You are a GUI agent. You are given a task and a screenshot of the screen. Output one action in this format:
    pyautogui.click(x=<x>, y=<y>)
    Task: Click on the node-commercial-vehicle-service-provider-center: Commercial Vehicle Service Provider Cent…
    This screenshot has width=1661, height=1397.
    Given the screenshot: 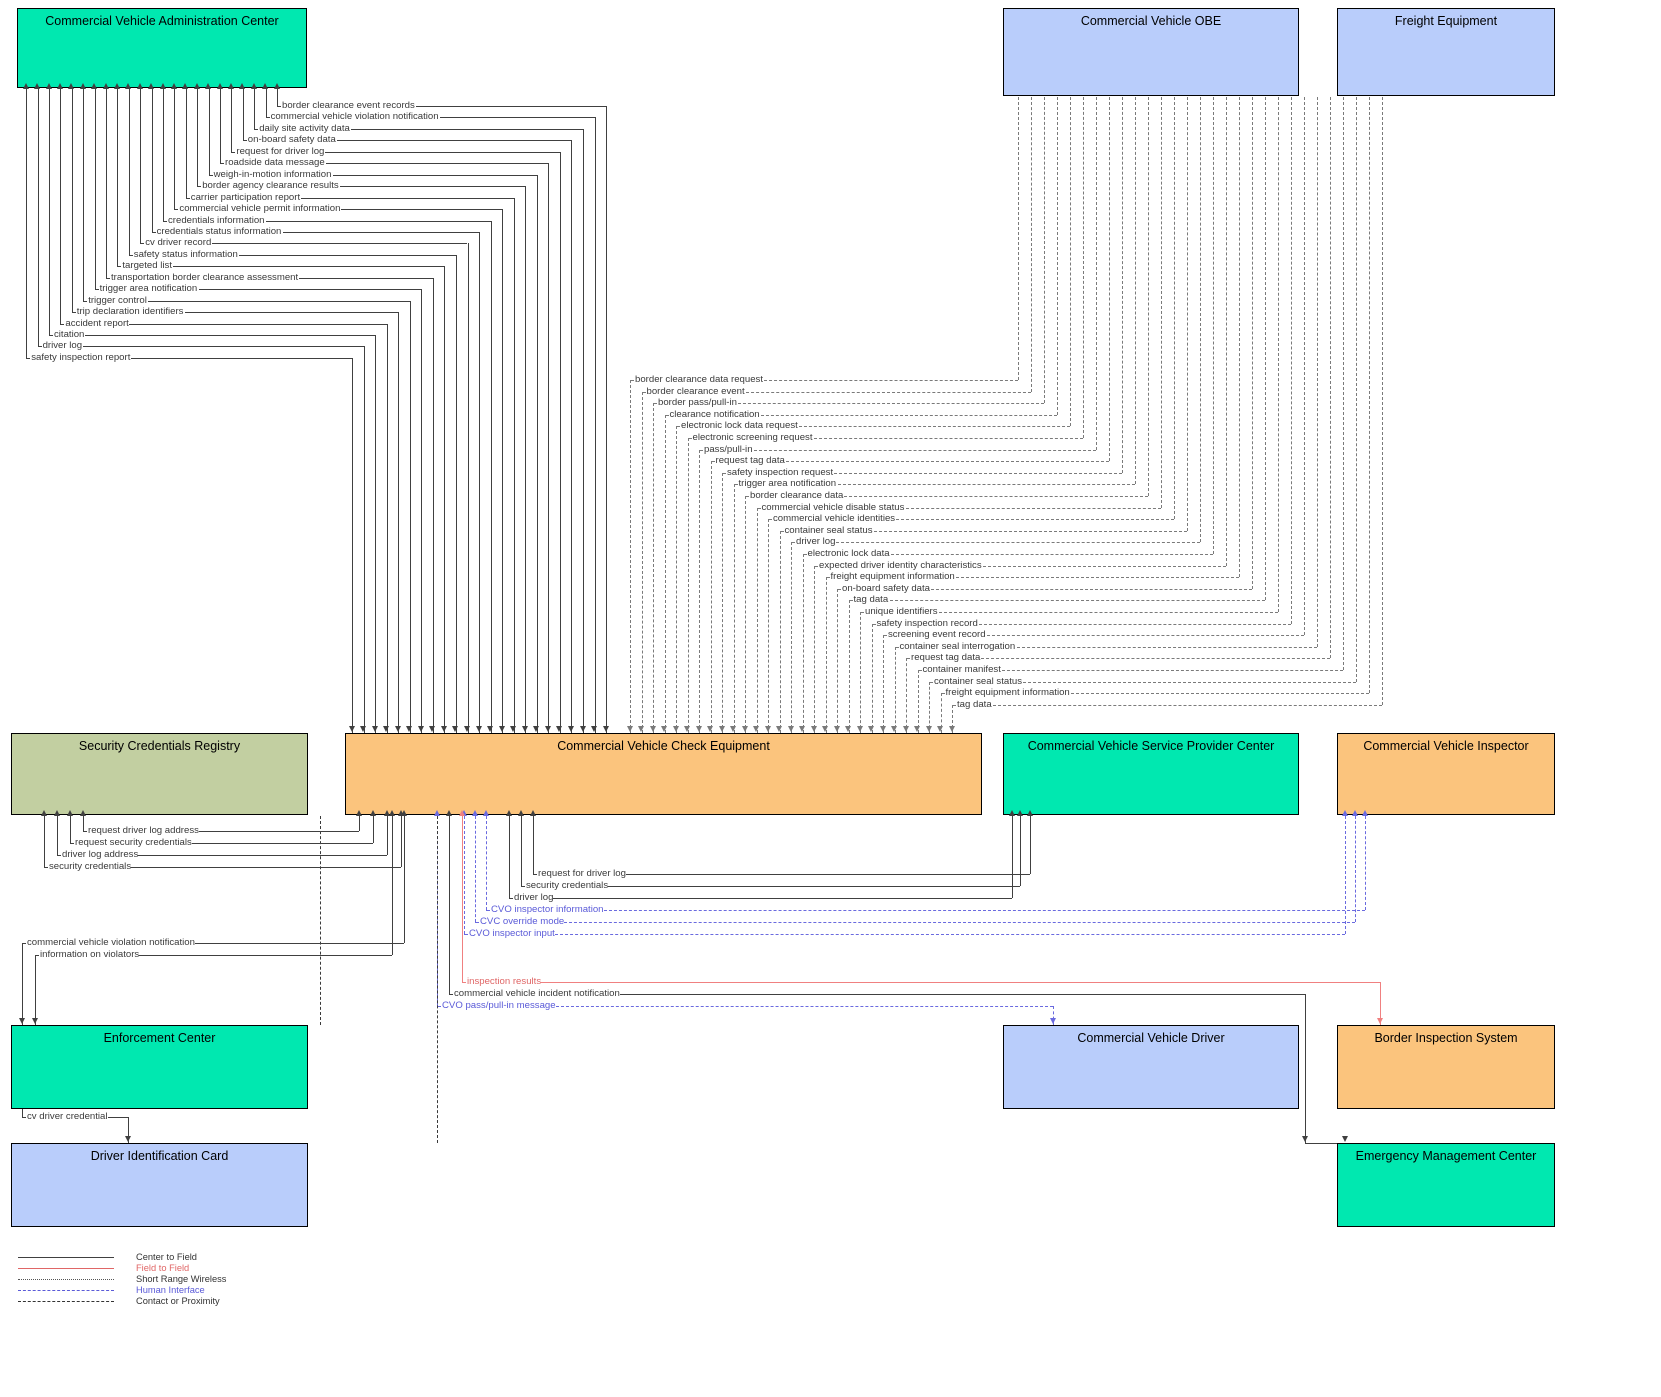 What is the action you would take?
    pyautogui.click(x=1151, y=774)
    